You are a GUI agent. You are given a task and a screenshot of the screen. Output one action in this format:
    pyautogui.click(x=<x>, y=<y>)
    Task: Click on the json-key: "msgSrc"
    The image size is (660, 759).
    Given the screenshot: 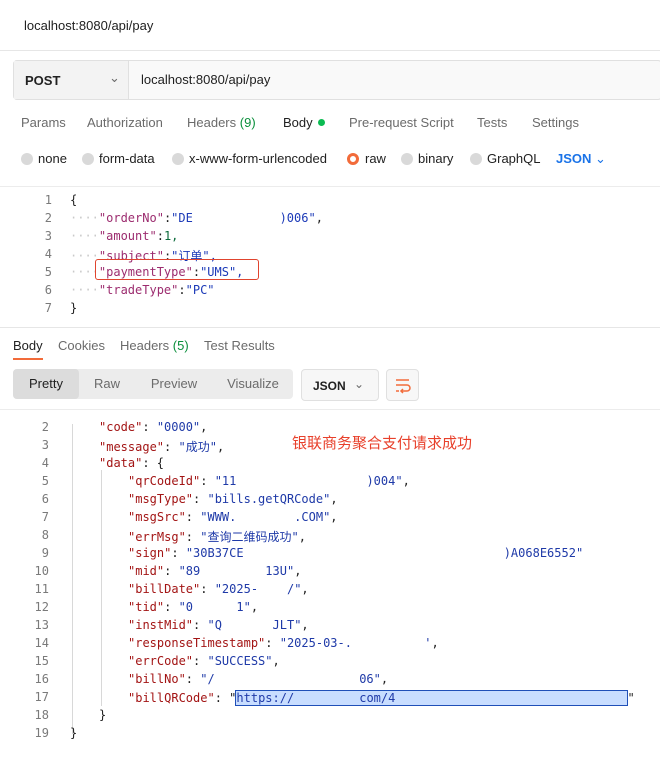 What is the action you would take?
    pyautogui.click(x=157, y=517)
    